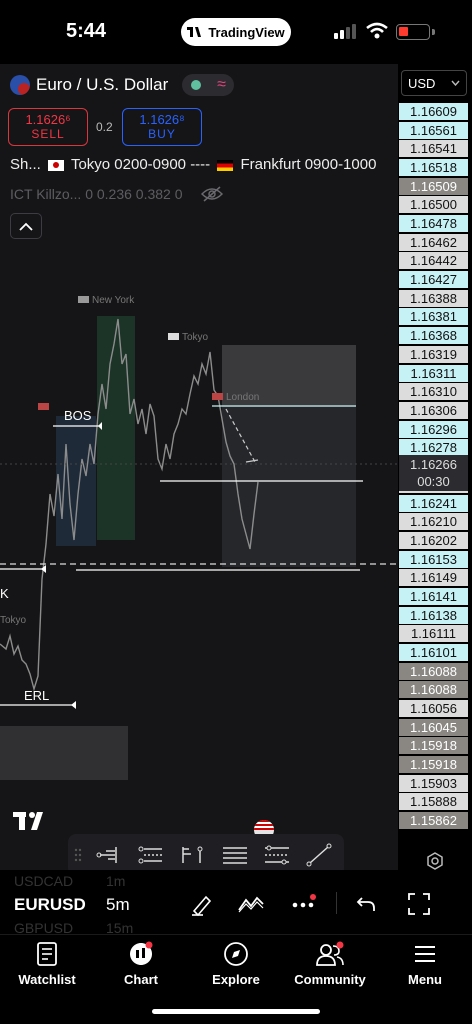  What do you see at coordinates (102, 85) in the screenshot?
I see `symbol-name: Euro / U.S. Dollar` at bounding box center [102, 85].